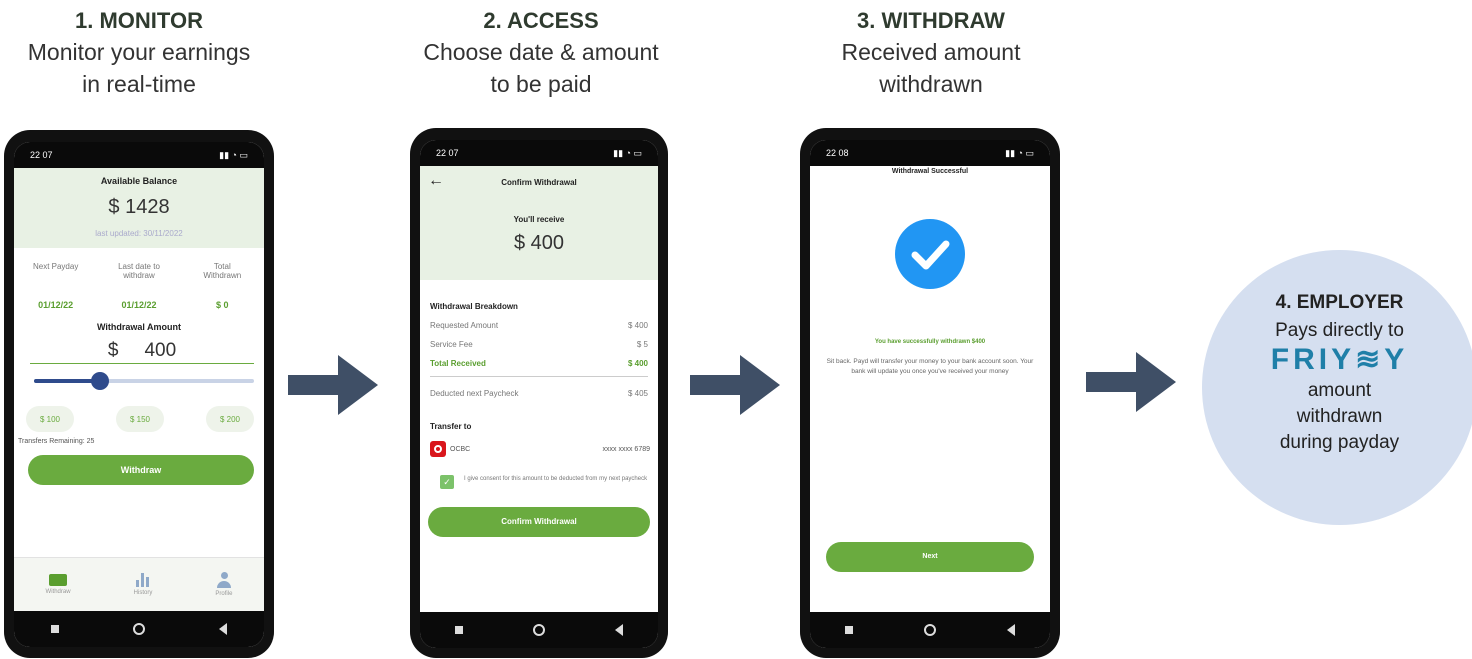 The image size is (1472, 659). Describe the element at coordinates (637, 393) in the screenshot. I see `row-value: $ 405` at that location.